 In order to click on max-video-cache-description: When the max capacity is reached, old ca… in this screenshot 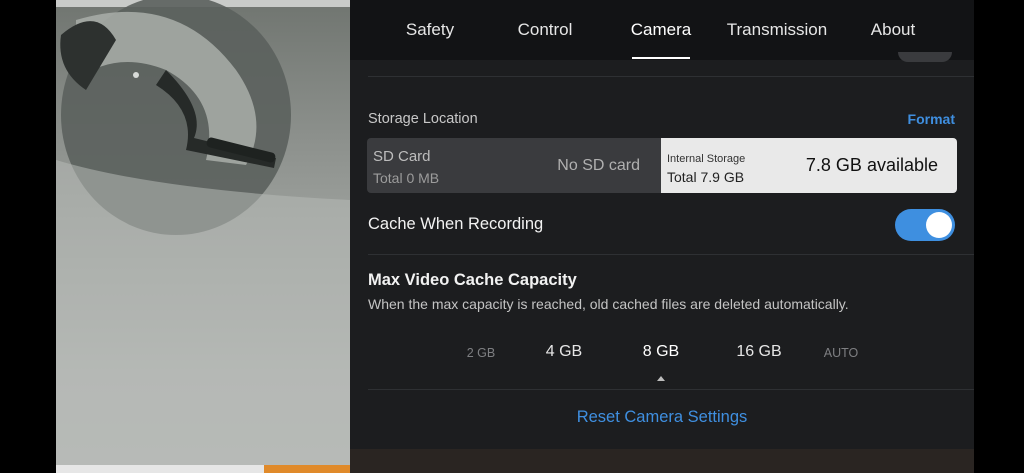, I will do `click(608, 304)`.